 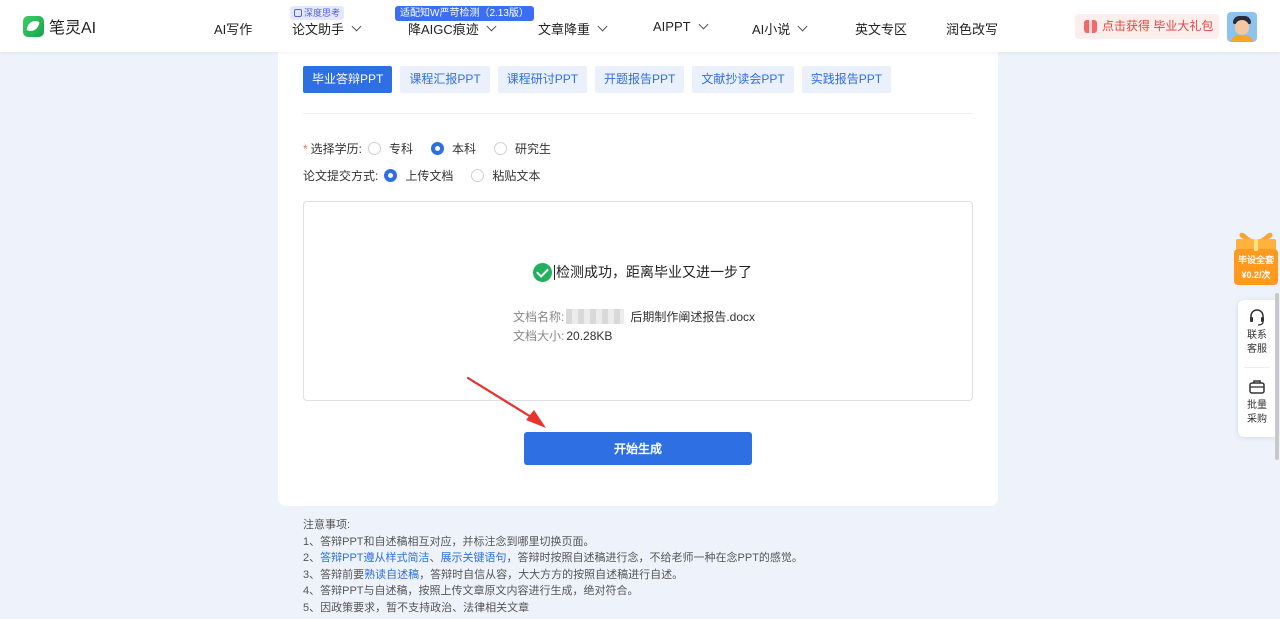 I want to click on radio-label: 研究生, so click(x=533, y=149).